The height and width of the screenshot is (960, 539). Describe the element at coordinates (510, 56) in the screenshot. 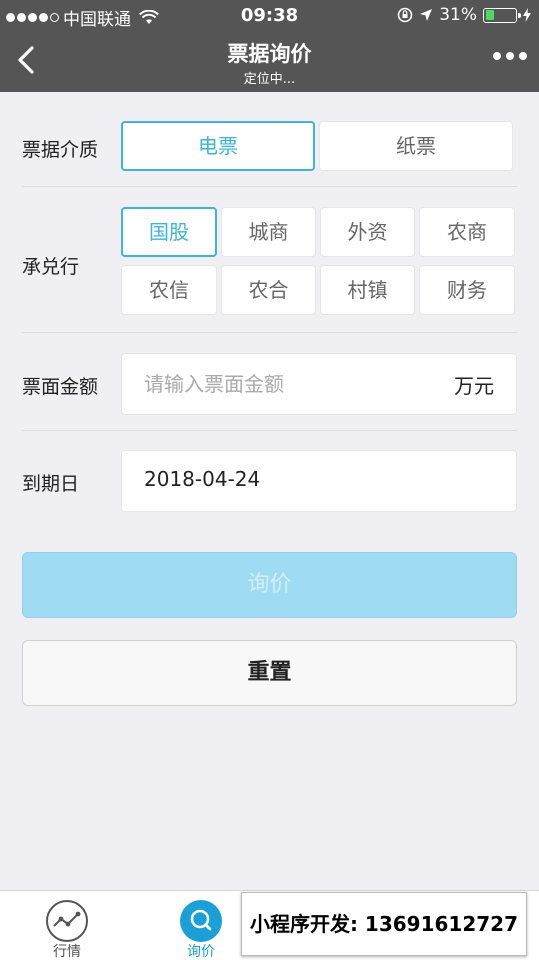

I see `more-menu-icon` at that location.